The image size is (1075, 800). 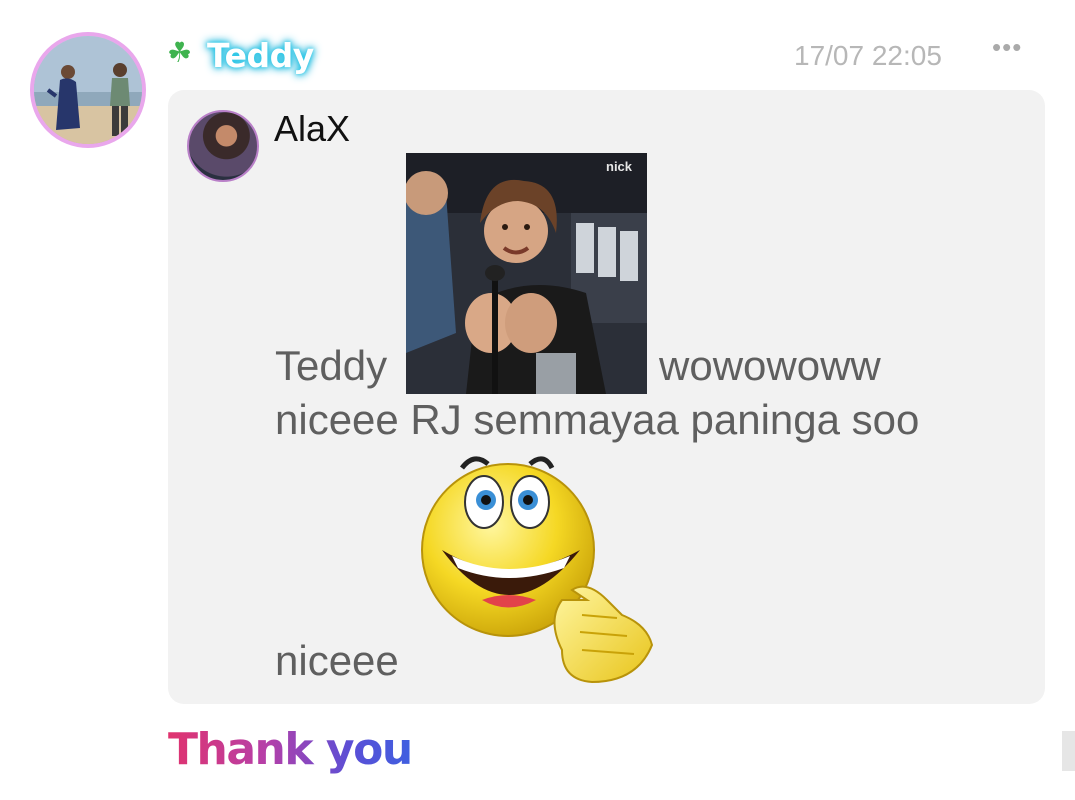 What do you see at coordinates (331, 365) in the screenshot?
I see `quoted-text-before-gif: Teddy` at bounding box center [331, 365].